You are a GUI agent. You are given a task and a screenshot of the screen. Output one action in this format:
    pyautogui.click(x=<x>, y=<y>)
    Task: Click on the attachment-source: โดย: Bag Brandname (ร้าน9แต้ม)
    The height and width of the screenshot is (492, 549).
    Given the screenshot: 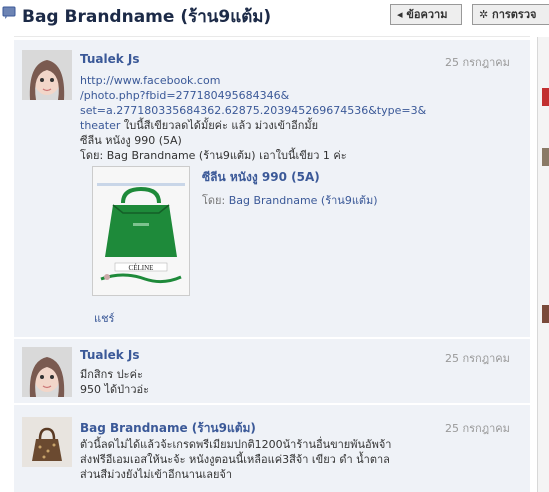 What is the action you would take?
    pyautogui.click(x=290, y=200)
    